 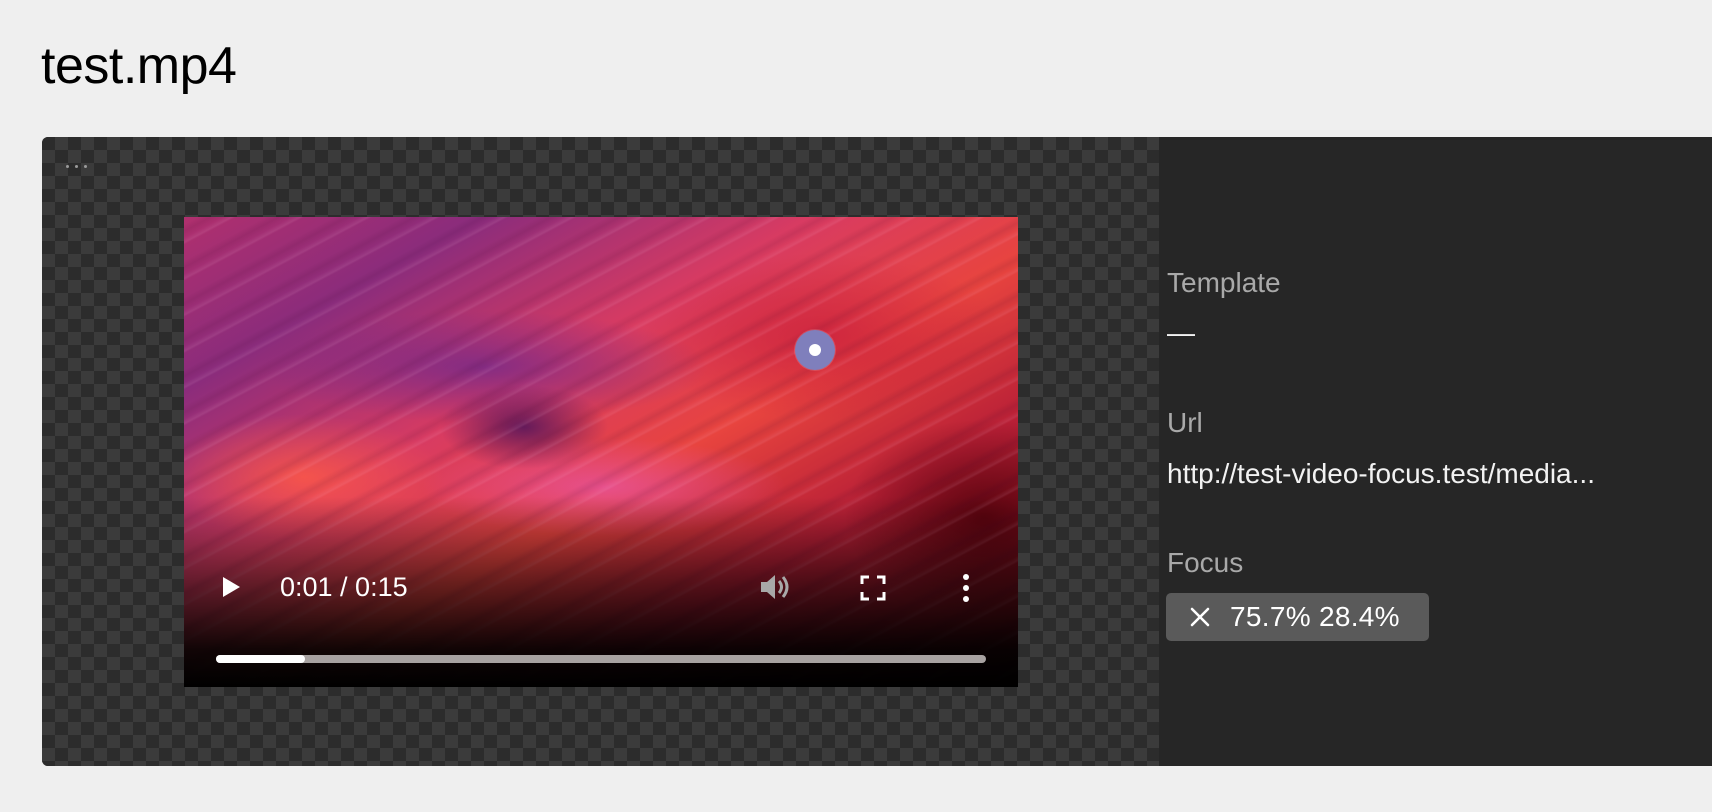 I want to click on volume-icon, so click(x=776, y=587).